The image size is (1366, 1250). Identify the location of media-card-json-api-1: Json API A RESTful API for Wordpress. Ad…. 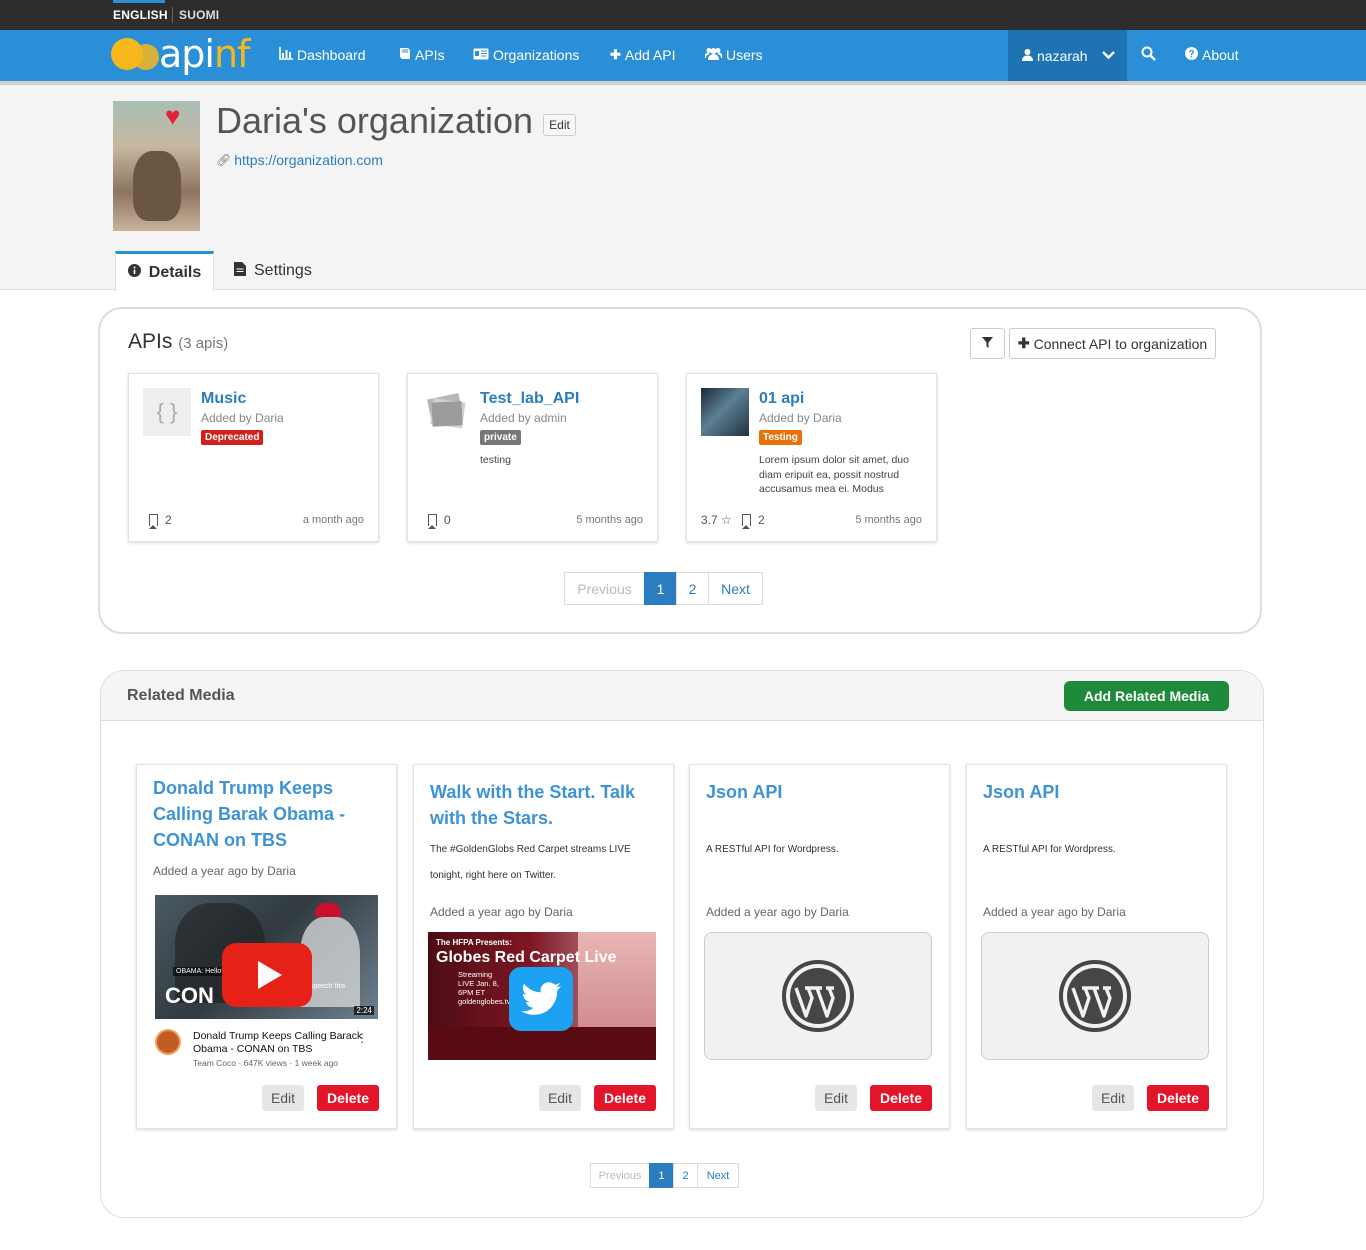
(819, 946).